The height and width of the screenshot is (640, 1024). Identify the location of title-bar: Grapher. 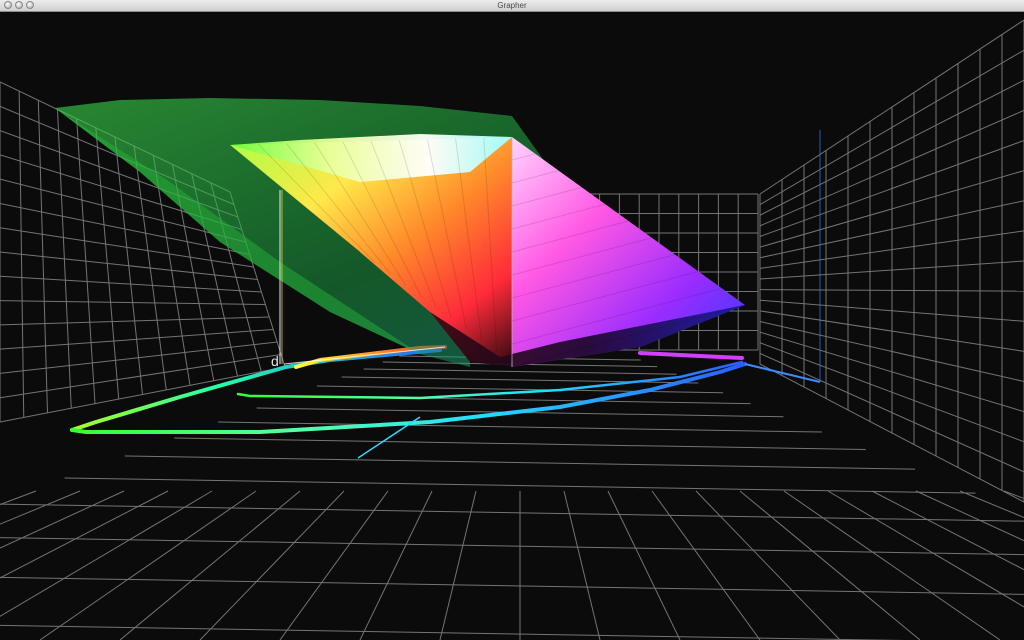
(512, 6).